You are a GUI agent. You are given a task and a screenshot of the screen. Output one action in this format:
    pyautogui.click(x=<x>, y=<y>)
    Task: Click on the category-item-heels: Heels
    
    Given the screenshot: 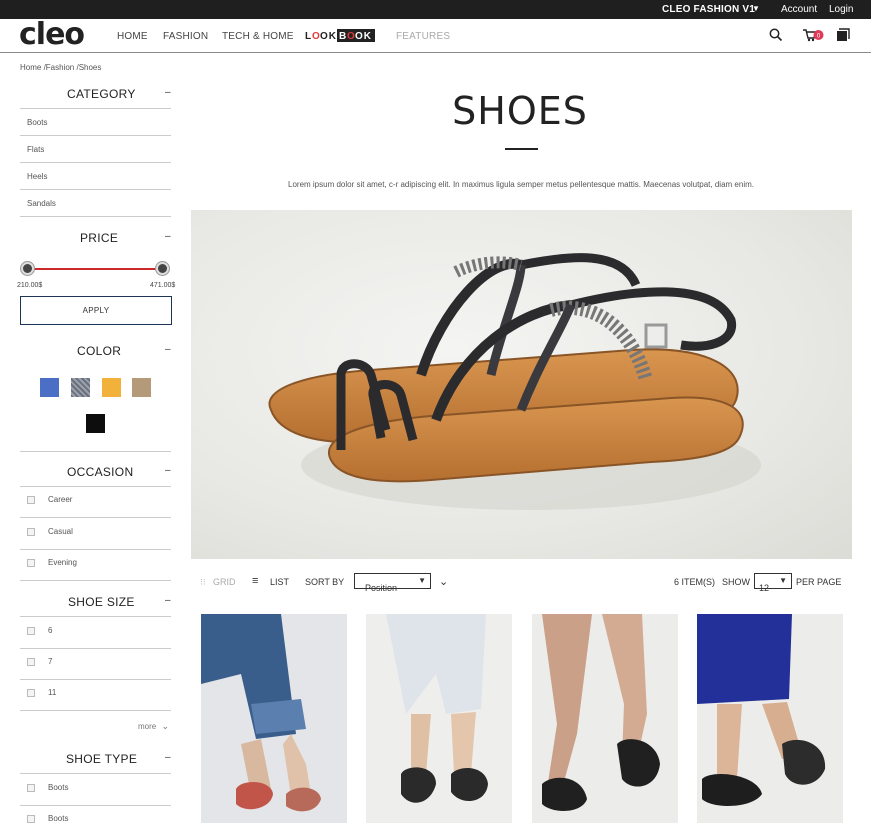 What is the action you would take?
    pyautogui.click(x=95, y=177)
    